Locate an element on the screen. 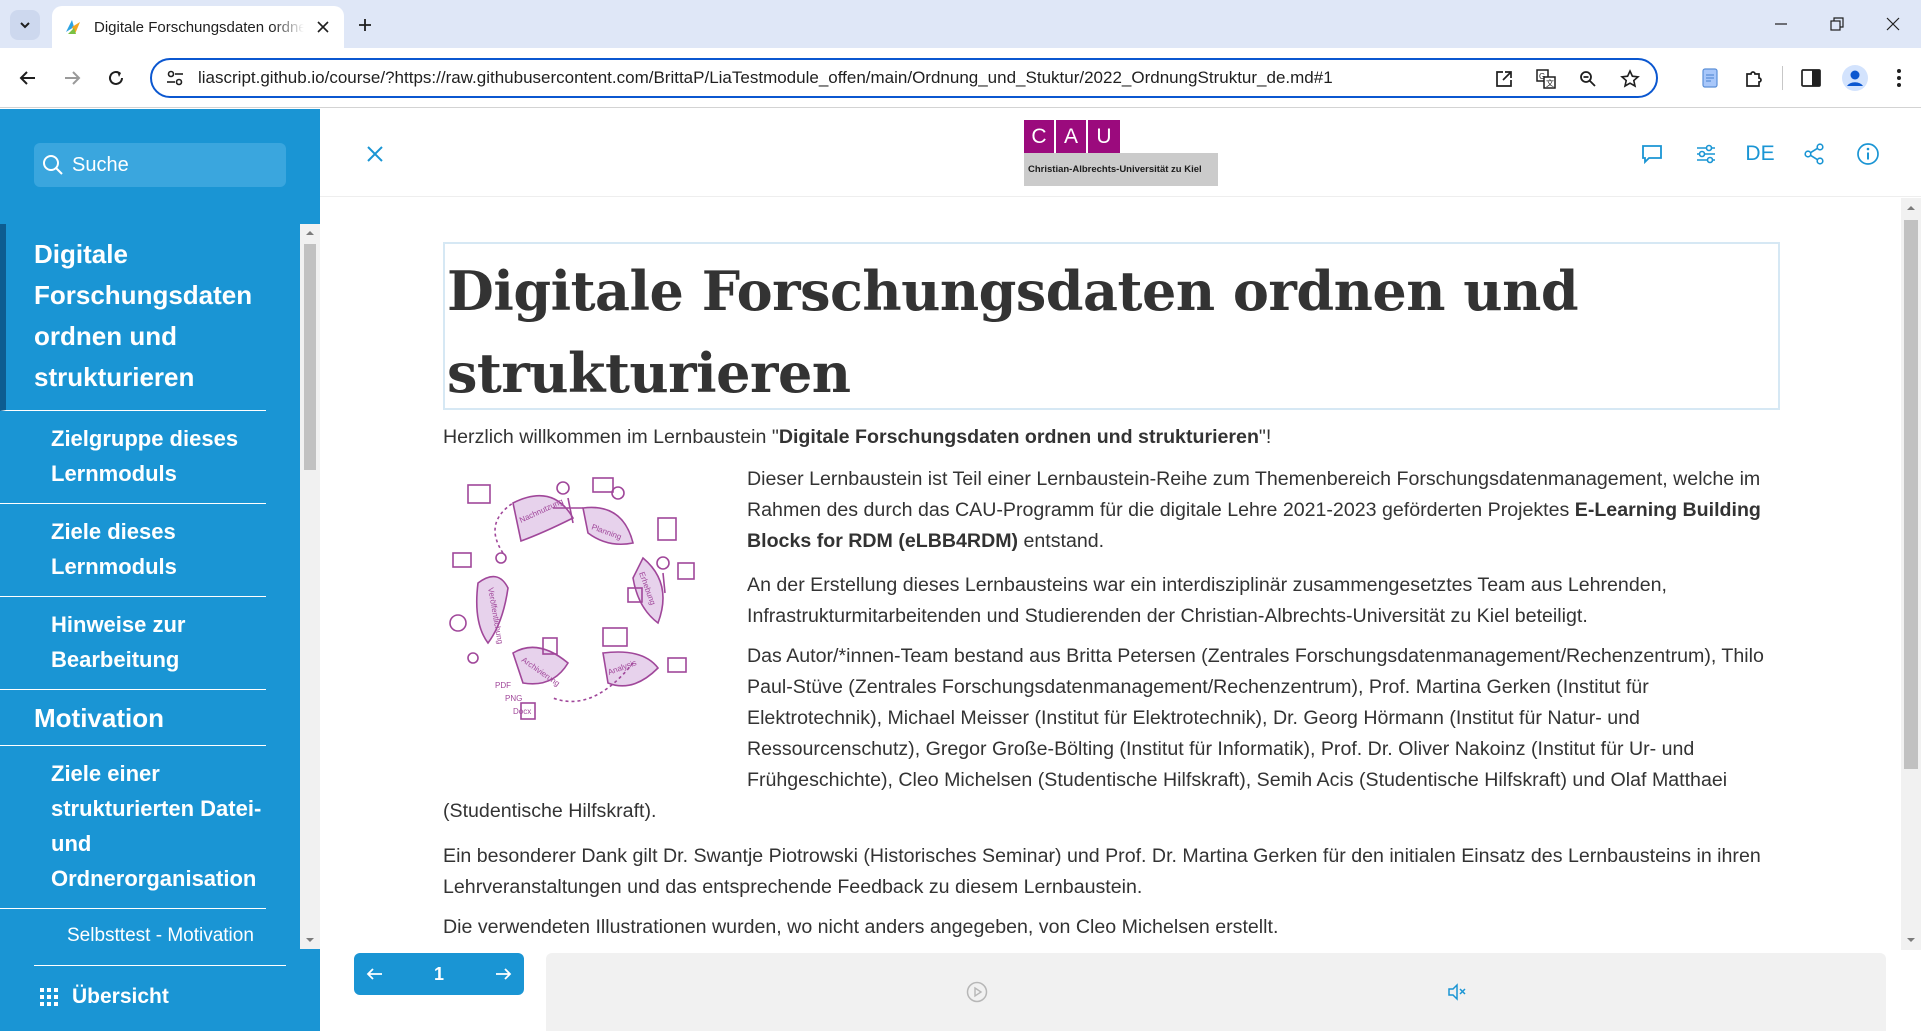 The height and width of the screenshot is (1031, 1921). content-scrollbar is located at coordinates (1911, 574).